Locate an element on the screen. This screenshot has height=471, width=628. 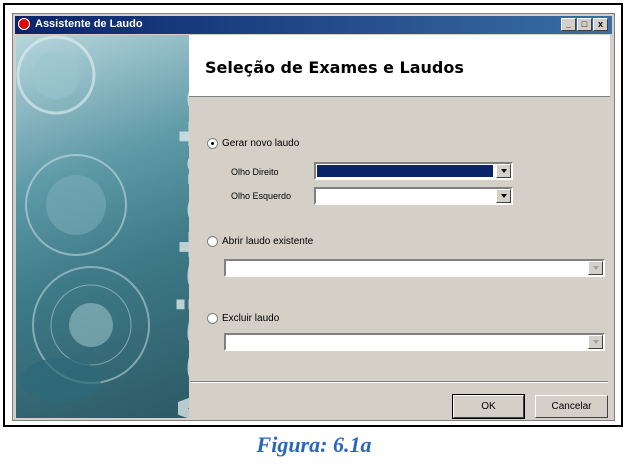
minimize-button: _ is located at coordinates (568, 24).